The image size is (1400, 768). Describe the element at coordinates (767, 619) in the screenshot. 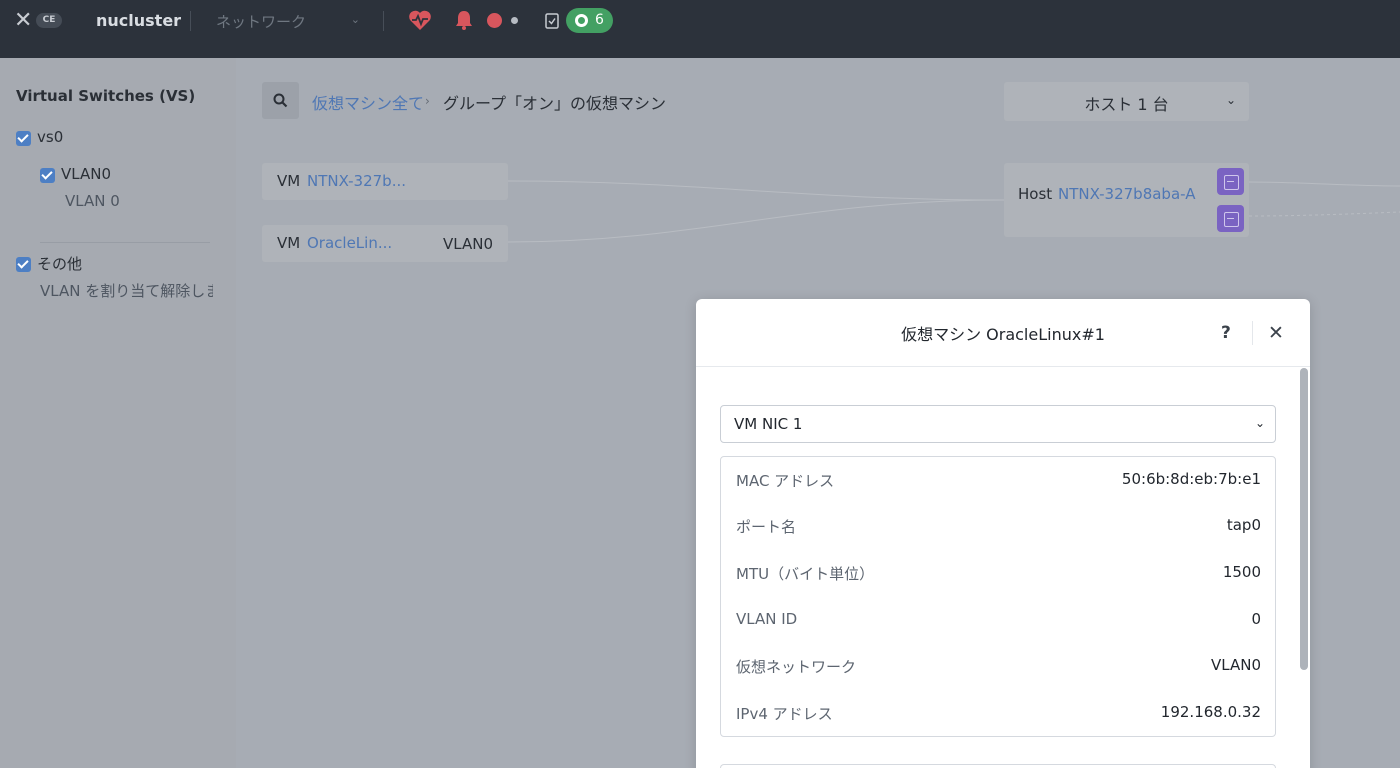

I see `property-key: VLAN ID` at that location.